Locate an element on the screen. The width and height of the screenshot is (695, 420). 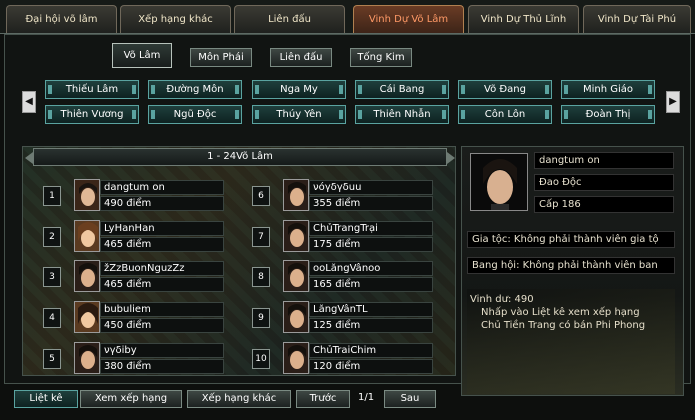
player-name: dangtum on is located at coordinates (162, 187).